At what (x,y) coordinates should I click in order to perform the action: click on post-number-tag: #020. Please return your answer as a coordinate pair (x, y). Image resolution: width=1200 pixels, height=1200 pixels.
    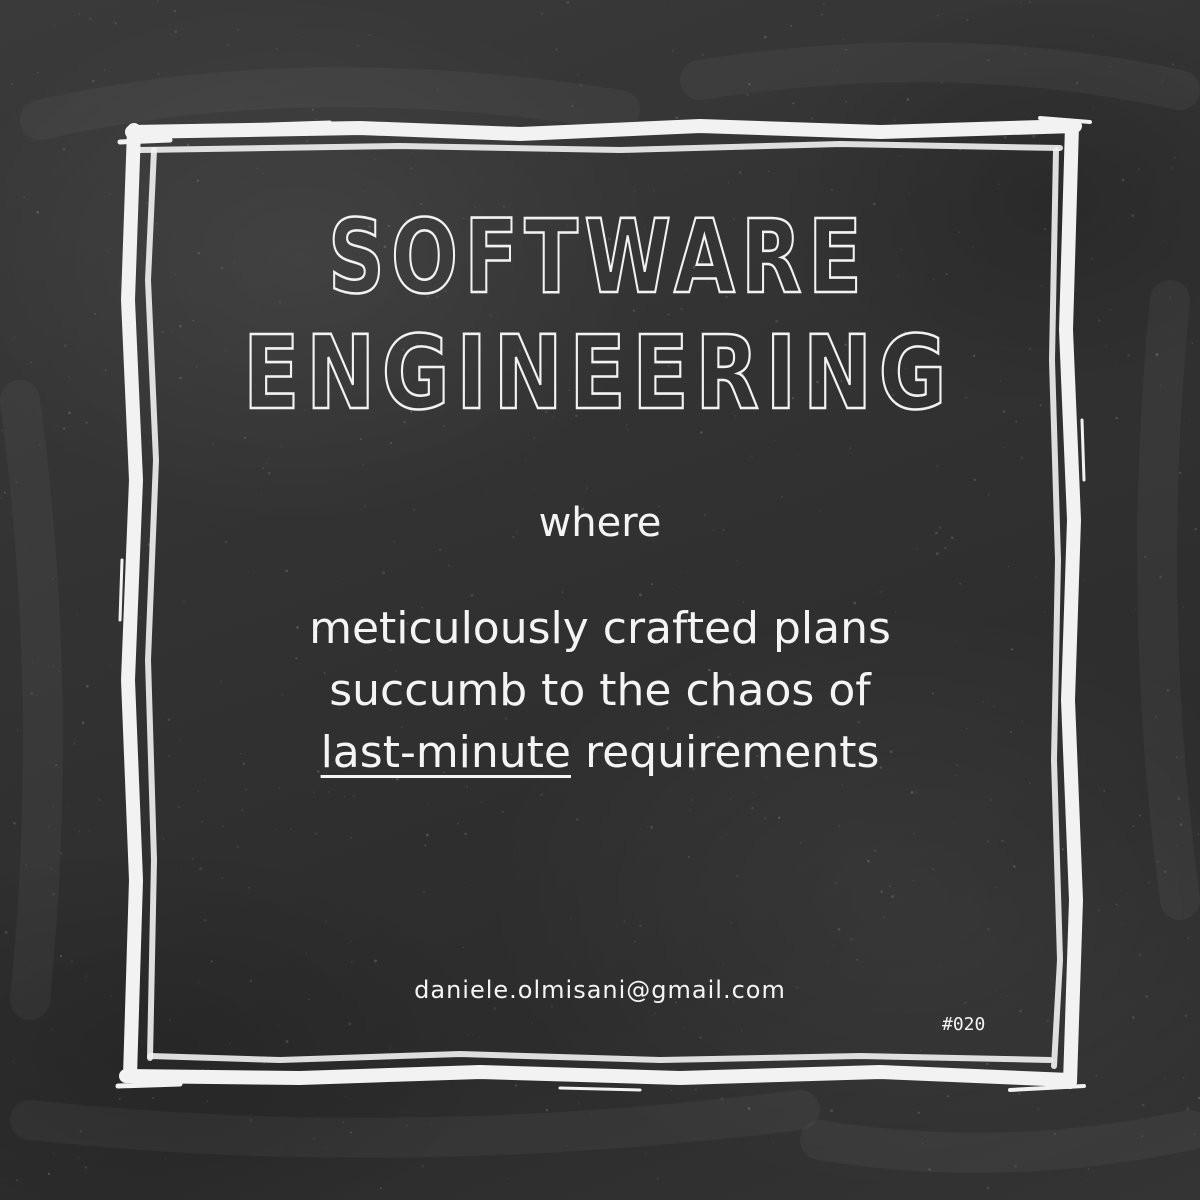
    Looking at the image, I should click on (964, 1024).